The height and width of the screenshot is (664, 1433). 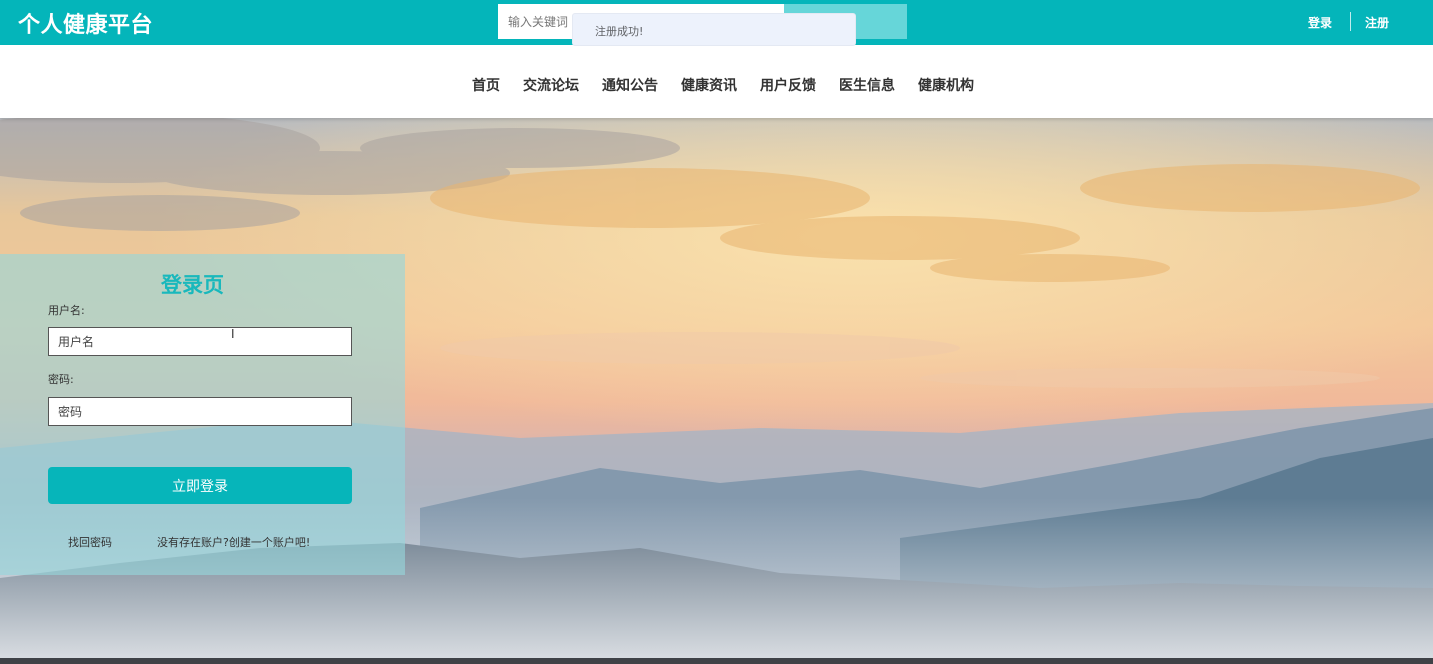 What do you see at coordinates (90, 542) in the screenshot?
I see `forgot-password-link: 找回密码` at bounding box center [90, 542].